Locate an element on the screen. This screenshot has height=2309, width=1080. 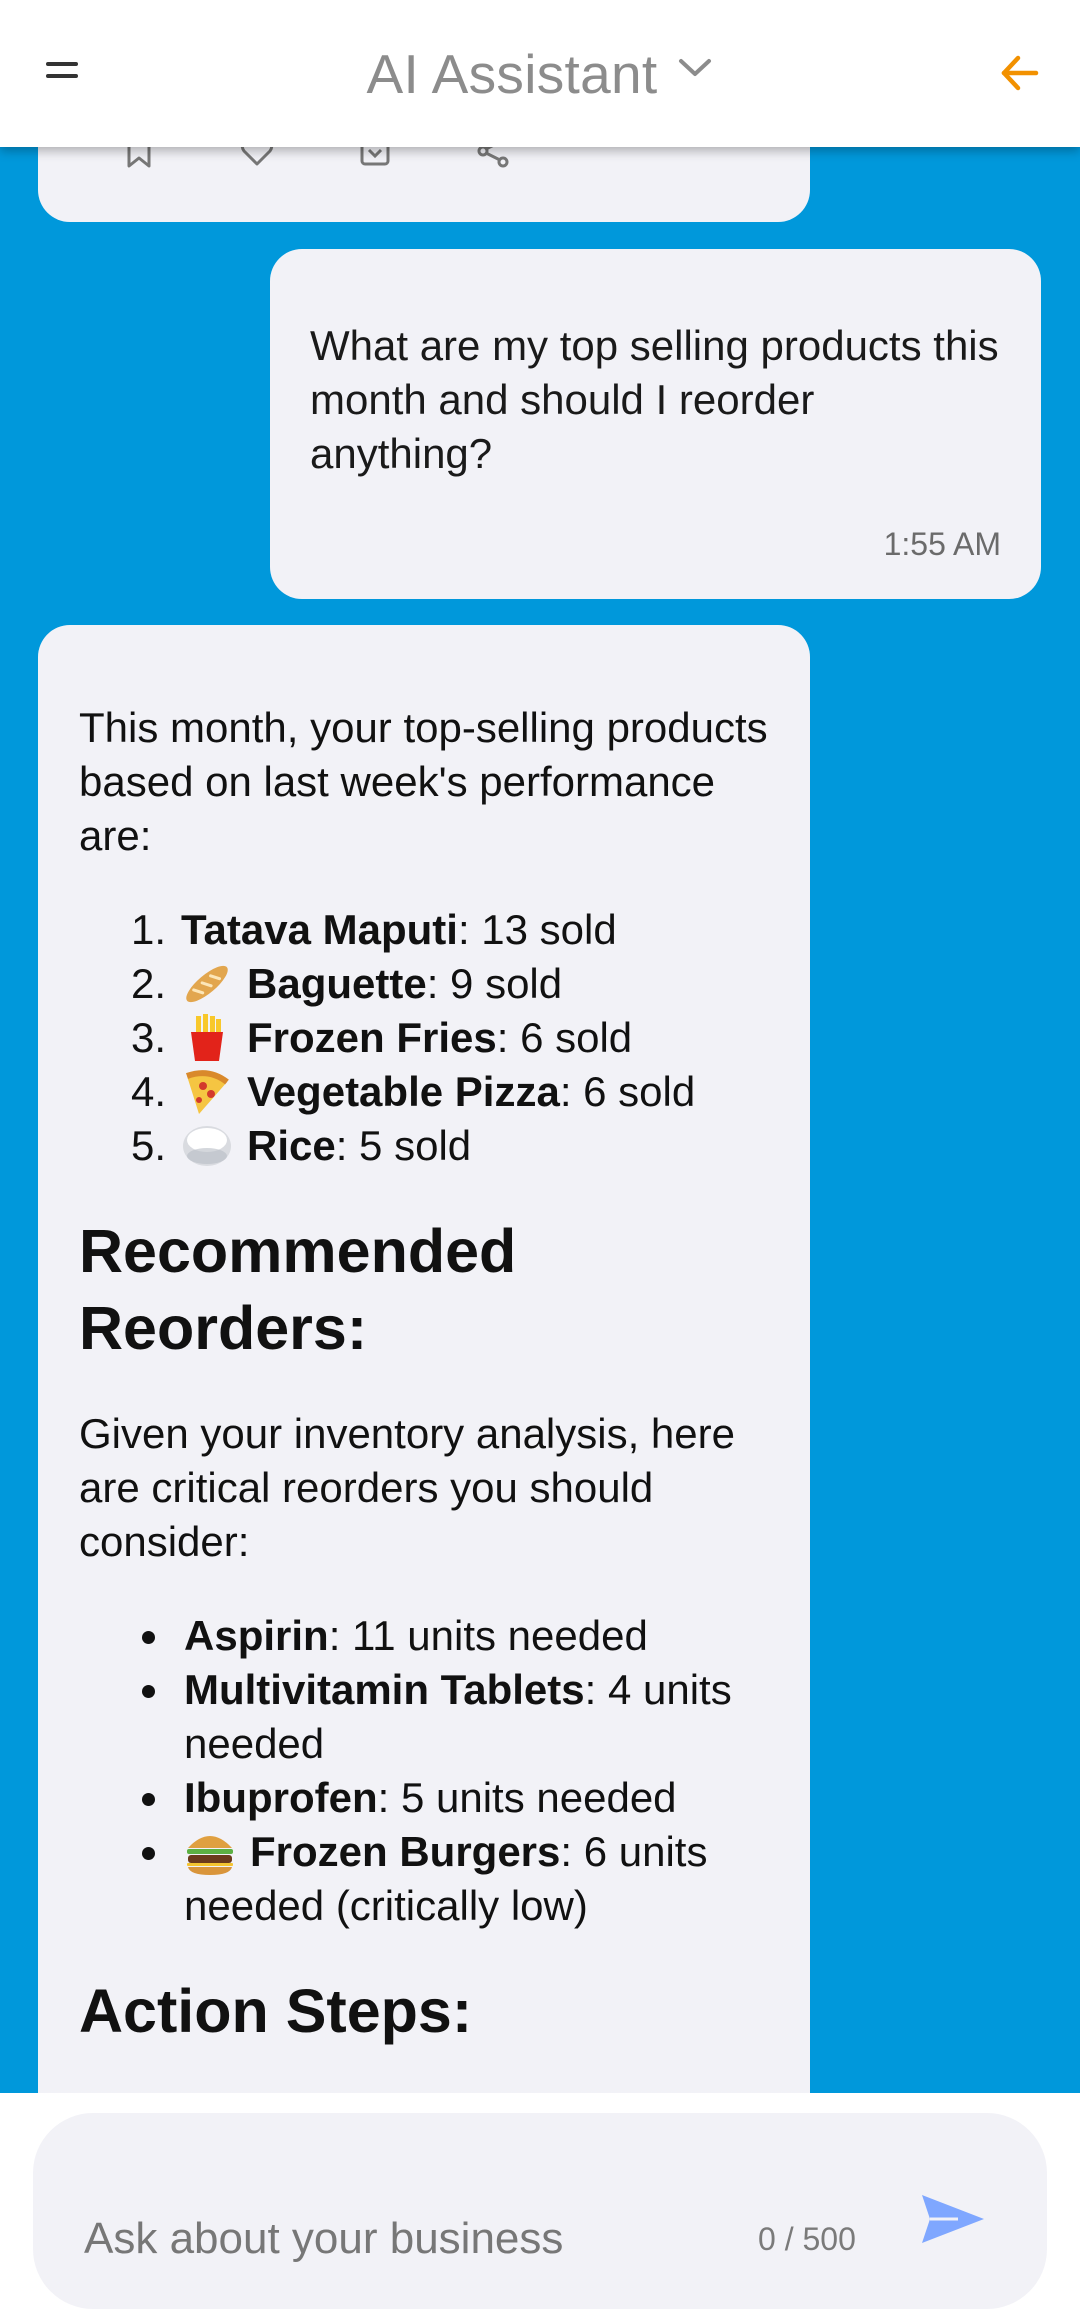
list-number: 3. is located at coordinates (149, 1037).